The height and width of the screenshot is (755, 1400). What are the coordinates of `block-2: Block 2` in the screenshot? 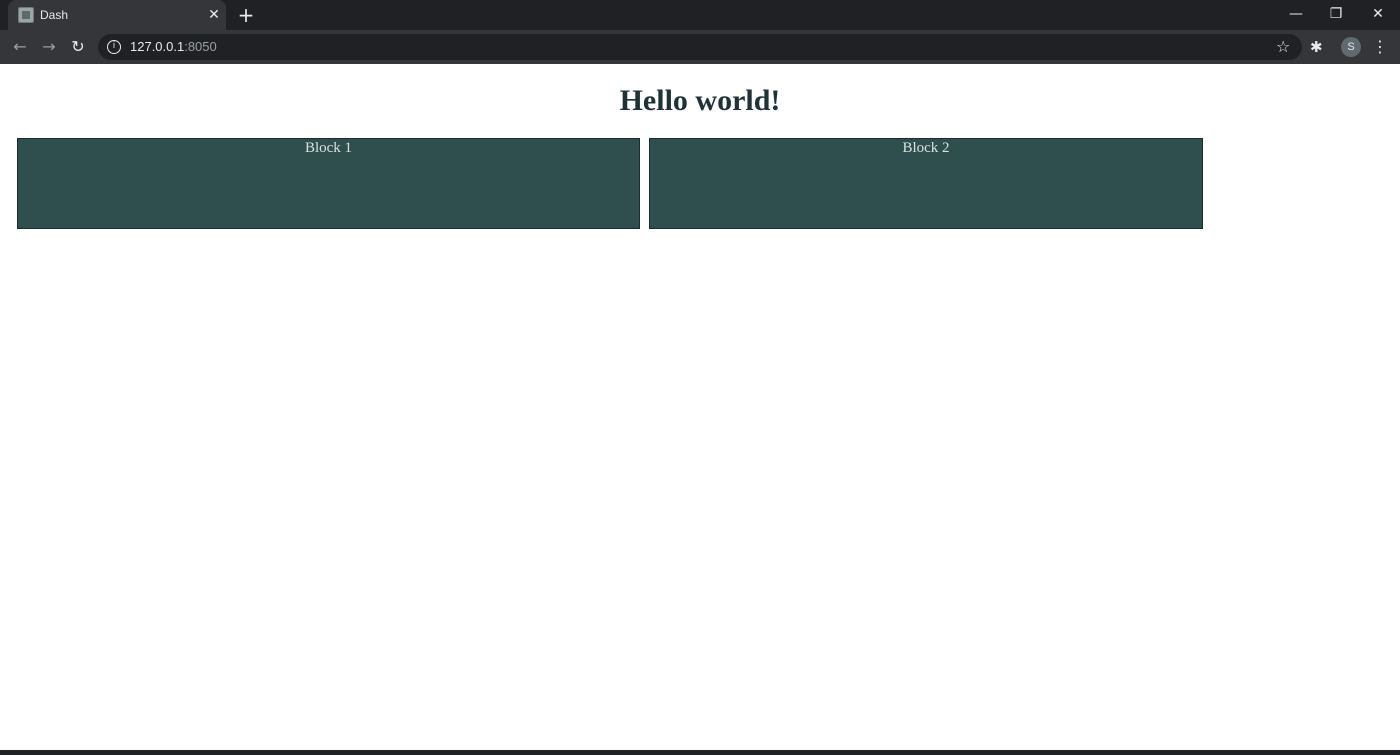 It's located at (926, 183).